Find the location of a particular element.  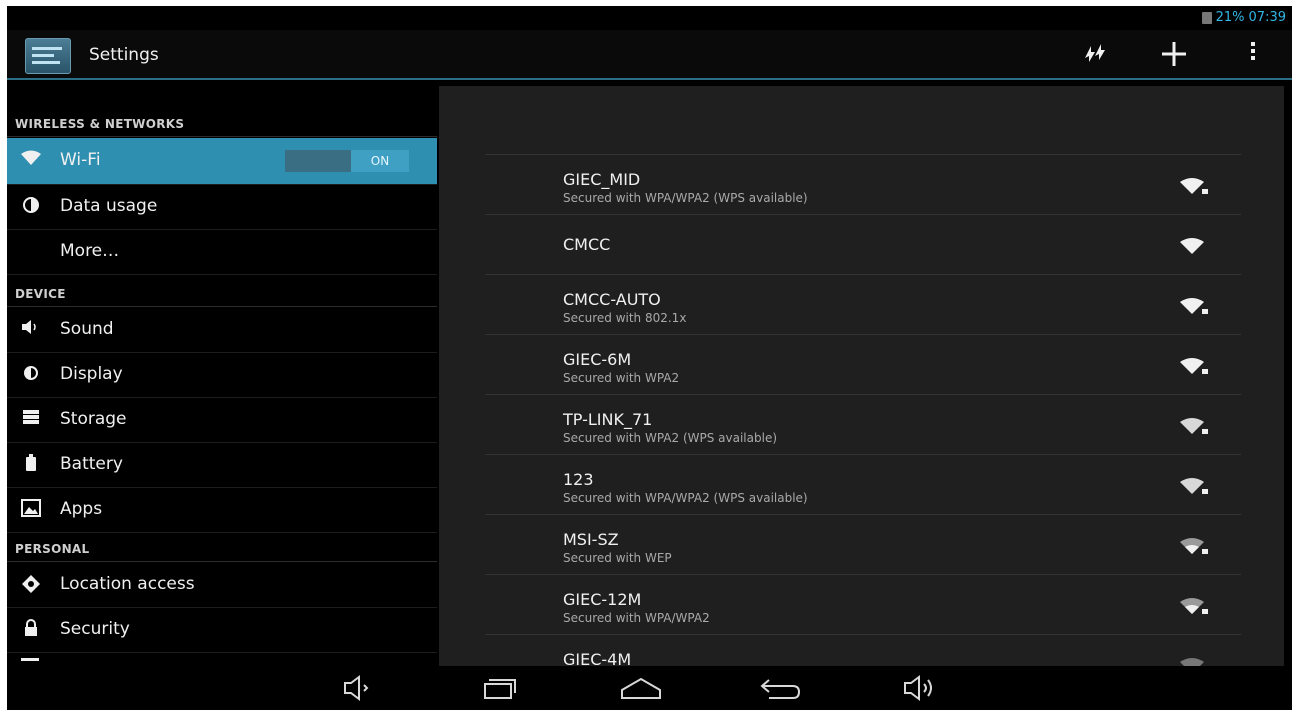

navigation-bar is located at coordinates (649, 688).